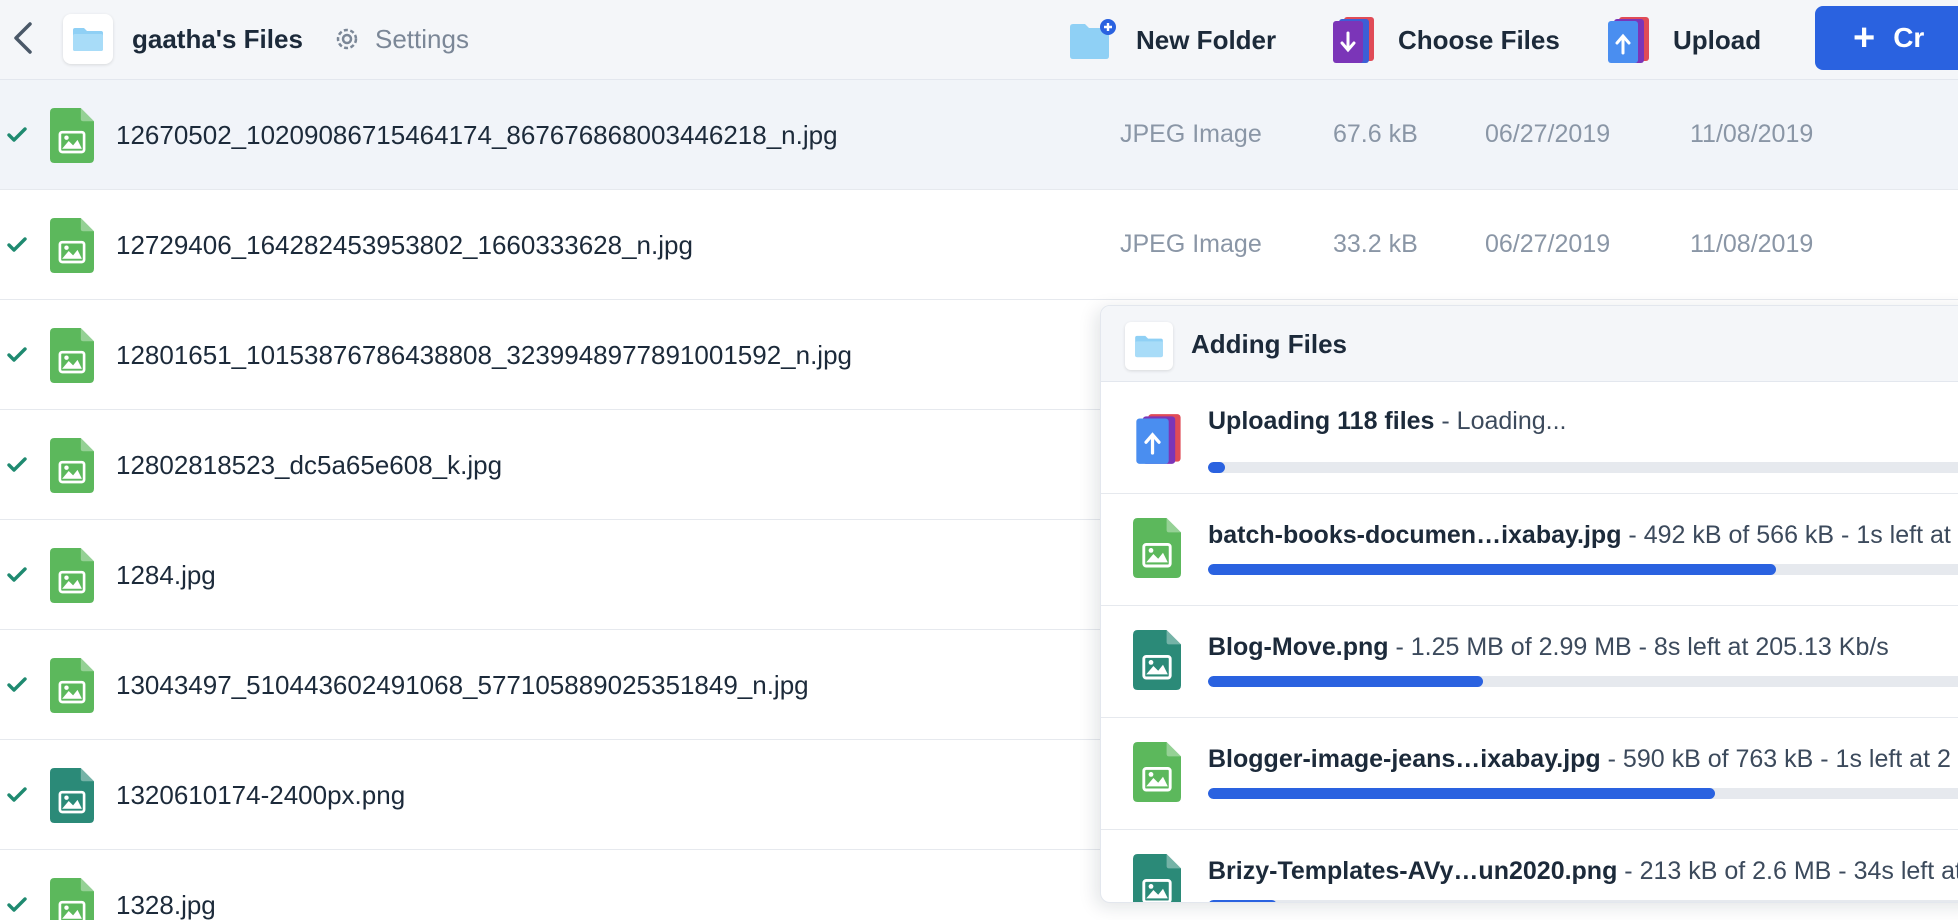 Image resolution: width=1958 pixels, height=920 pixels. Describe the element at coordinates (1529, 344) in the screenshot. I see `upload-panel-header: Adding Files` at that location.